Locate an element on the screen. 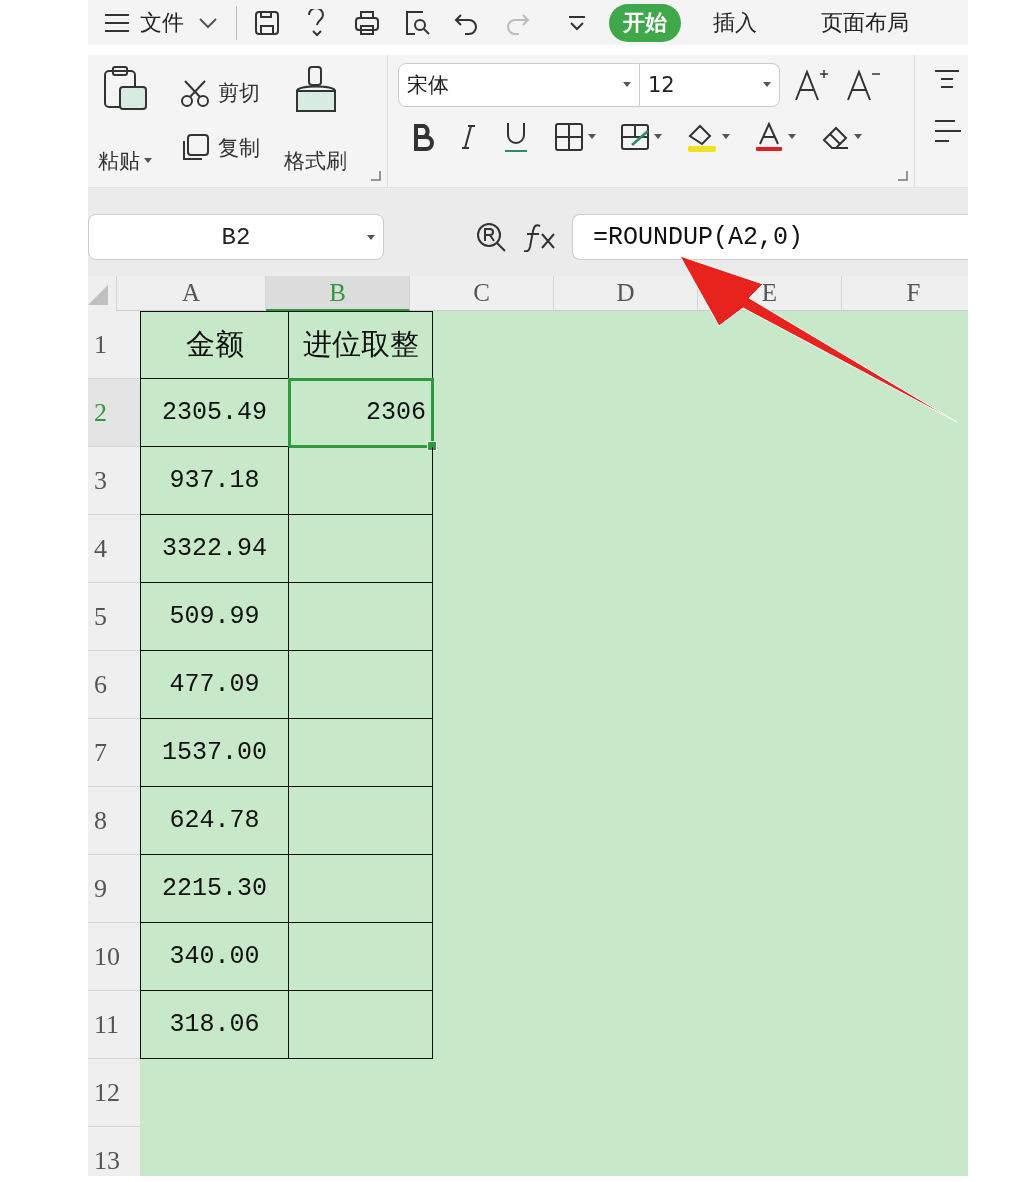 This screenshot has width=1034, height=1182. column-header: E is located at coordinates (769, 293).